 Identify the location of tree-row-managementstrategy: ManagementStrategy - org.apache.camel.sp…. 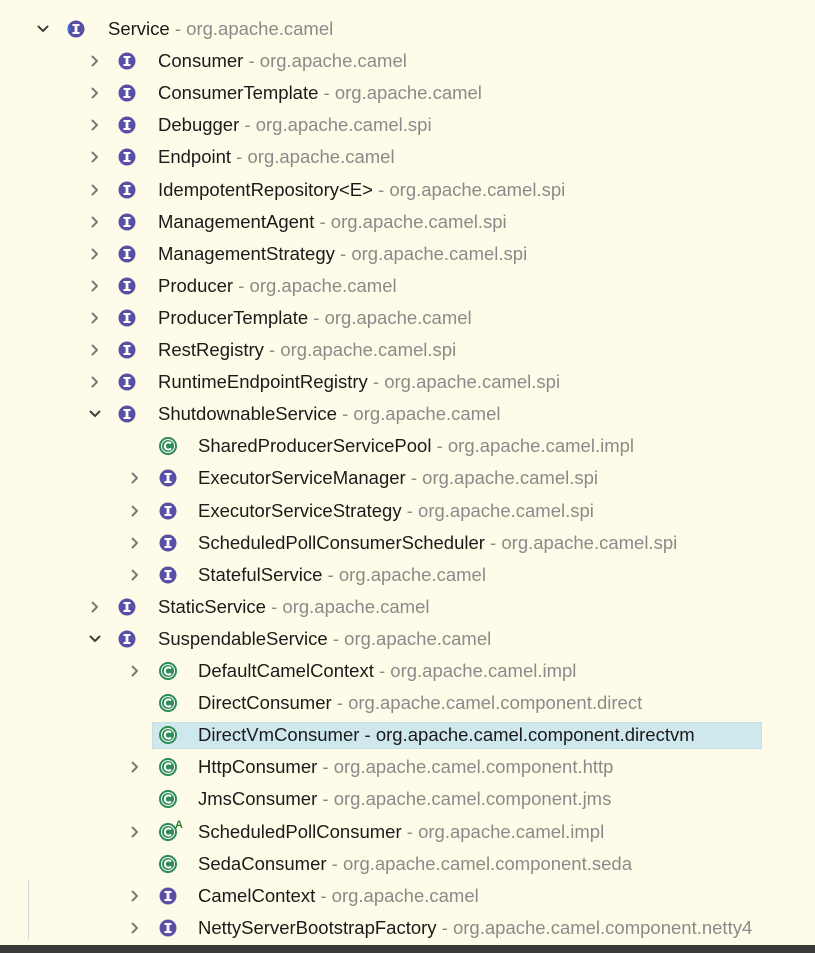
(407, 254).